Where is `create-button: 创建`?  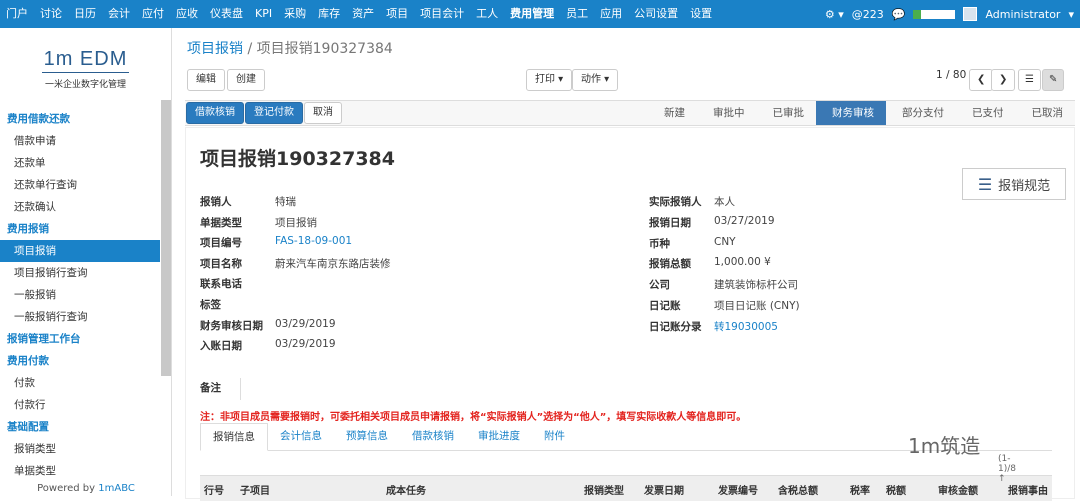
create-button: 创建 is located at coordinates (246, 80).